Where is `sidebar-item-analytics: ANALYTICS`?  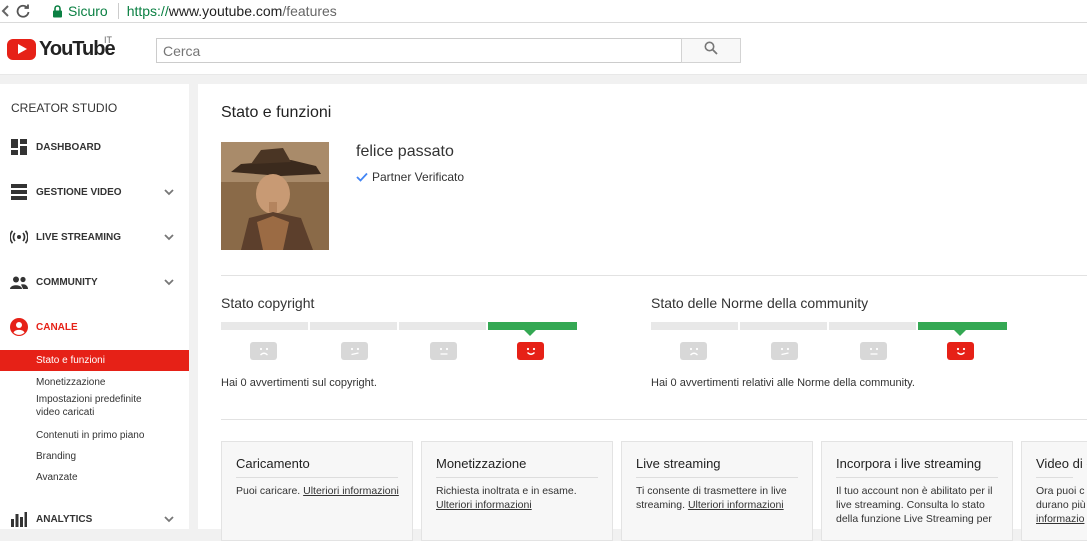 sidebar-item-analytics: ANALYTICS is located at coordinates (94, 519).